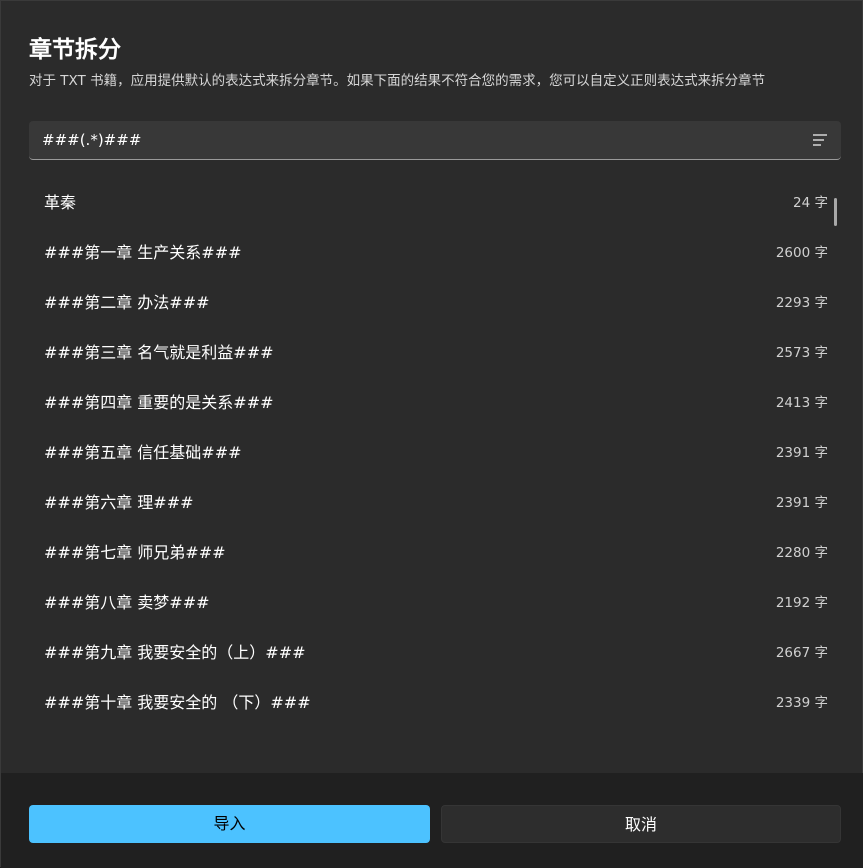 This screenshot has height=868, width=863. What do you see at coordinates (835, 212) in the screenshot?
I see `scrollbar-thumb` at bounding box center [835, 212].